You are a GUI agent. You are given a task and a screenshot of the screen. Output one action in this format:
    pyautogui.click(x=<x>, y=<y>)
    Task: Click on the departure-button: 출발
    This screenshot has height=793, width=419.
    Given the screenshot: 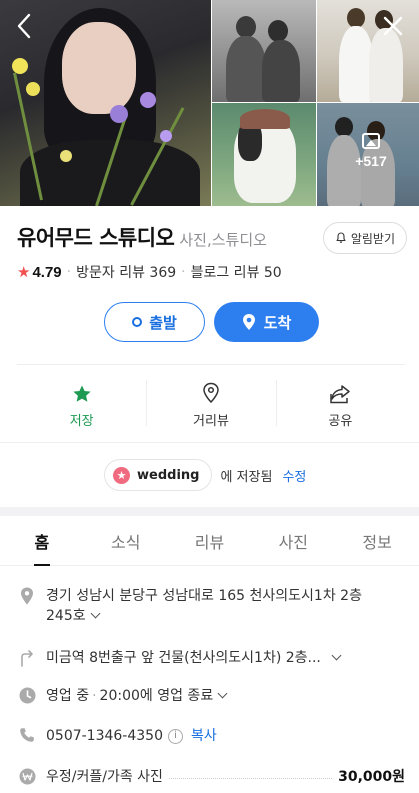 What is the action you would take?
    pyautogui.click(x=154, y=322)
    